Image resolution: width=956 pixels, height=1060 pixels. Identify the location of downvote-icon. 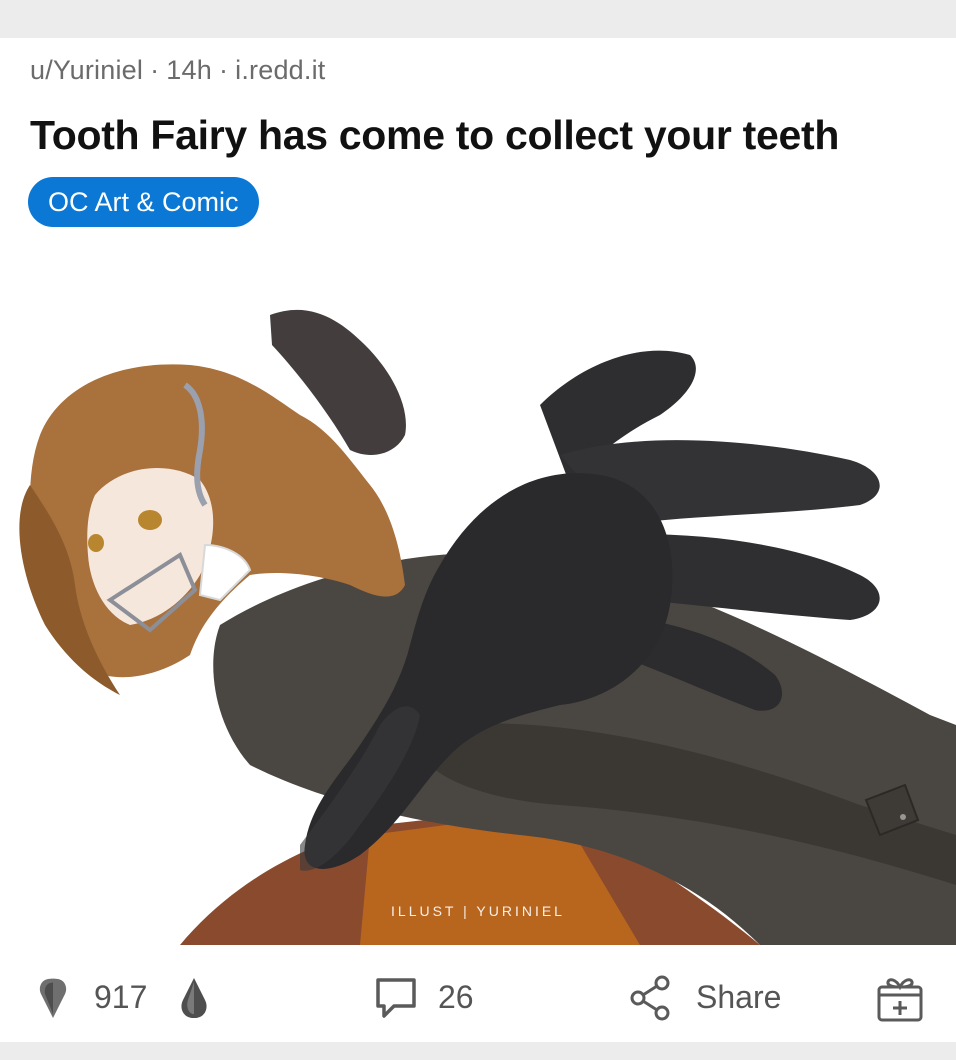
(194, 998).